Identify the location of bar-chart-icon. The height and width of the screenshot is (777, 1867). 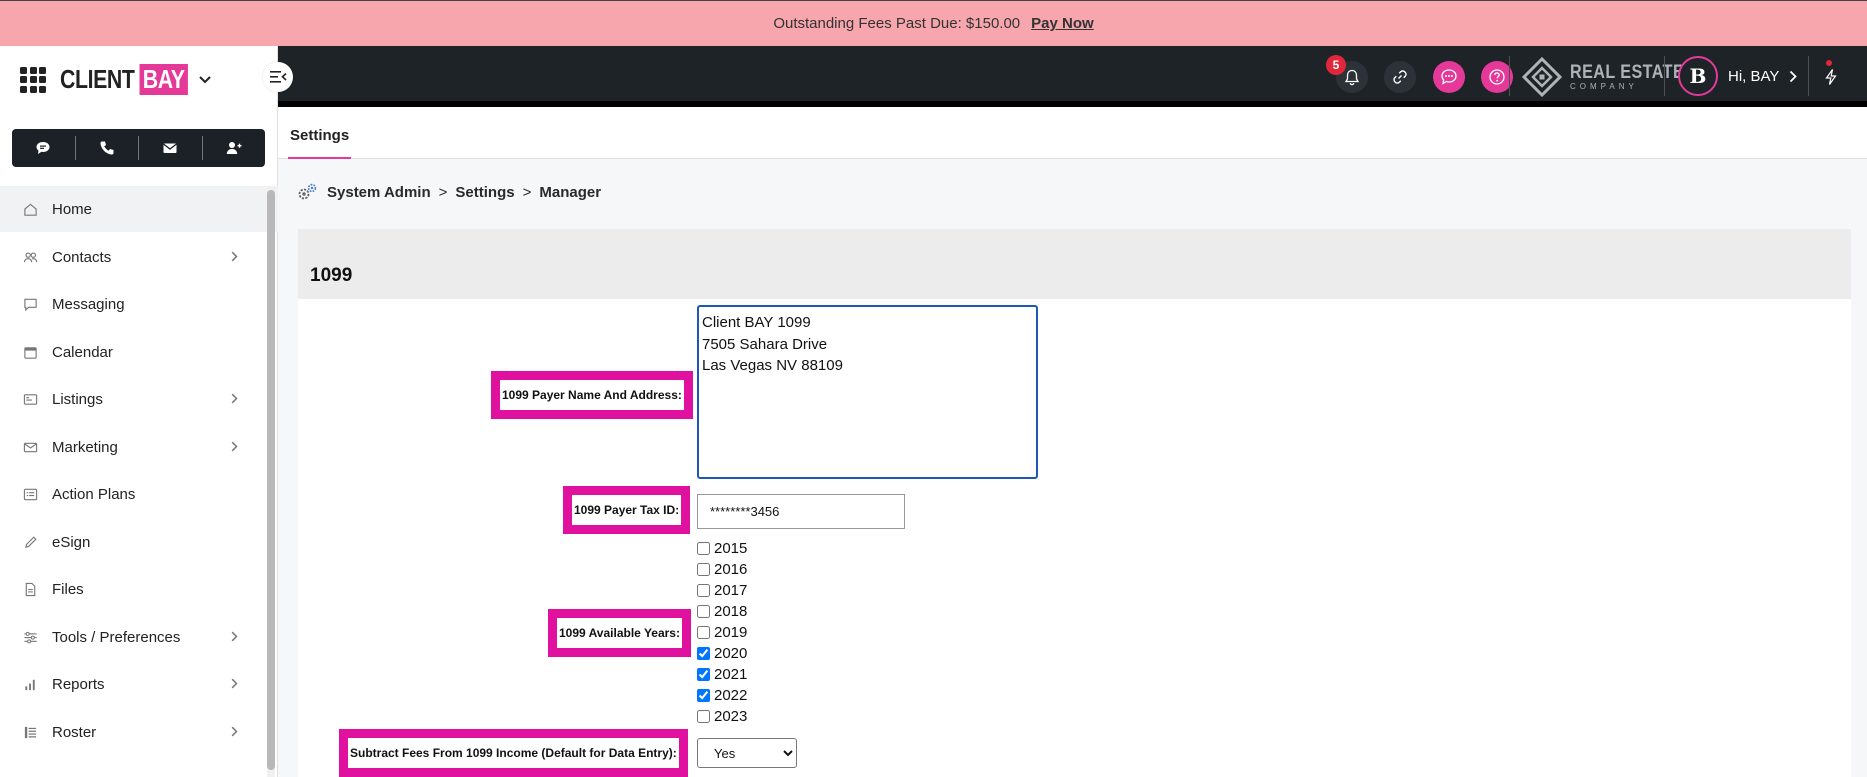
(30, 685).